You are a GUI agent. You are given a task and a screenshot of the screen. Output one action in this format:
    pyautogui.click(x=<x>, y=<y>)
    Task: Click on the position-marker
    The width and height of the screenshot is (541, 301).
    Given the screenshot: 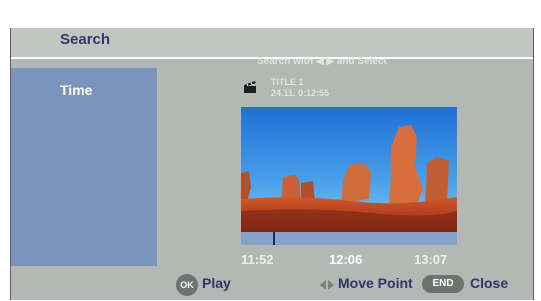 What is the action you would take?
    pyautogui.click(x=274, y=238)
    